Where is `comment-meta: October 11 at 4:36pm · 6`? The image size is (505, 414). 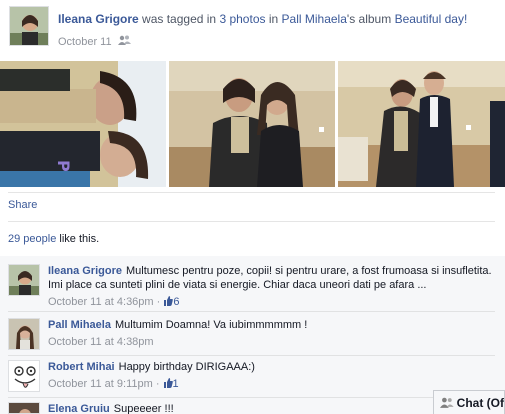 comment-meta: October 11 at 4:36pm · 6 is located at coordinates (114, 302).